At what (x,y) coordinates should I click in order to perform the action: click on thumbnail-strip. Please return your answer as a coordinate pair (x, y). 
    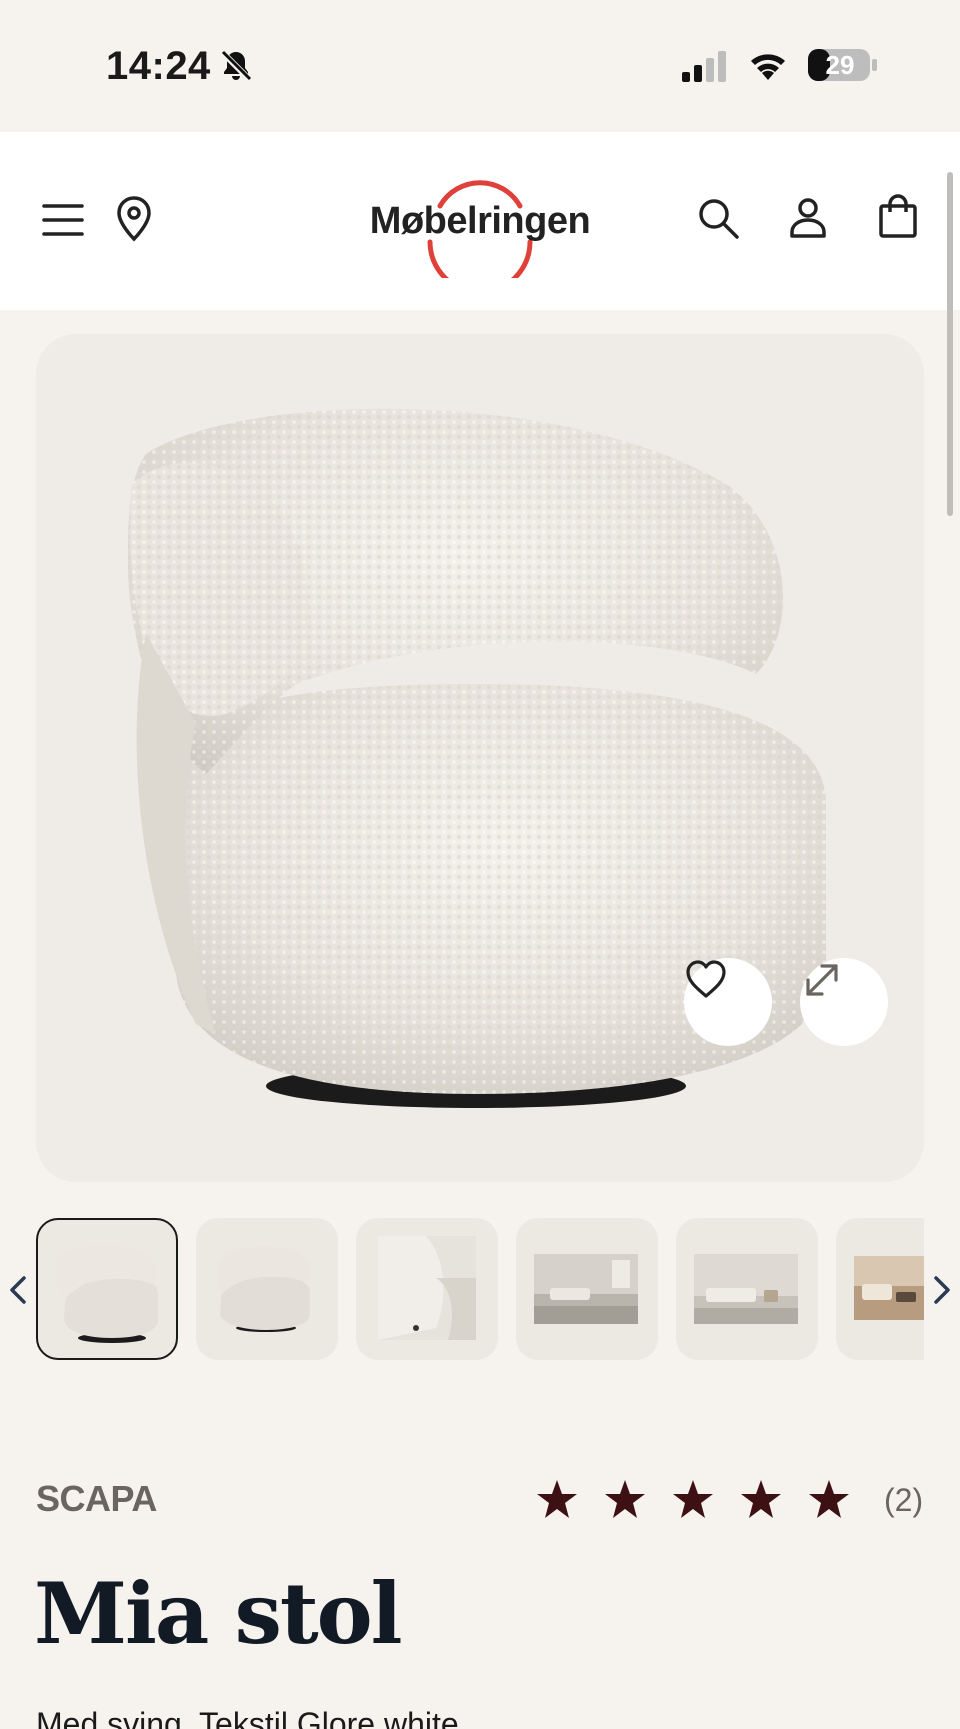
    Looking at the image, I should click on (480, 1289).